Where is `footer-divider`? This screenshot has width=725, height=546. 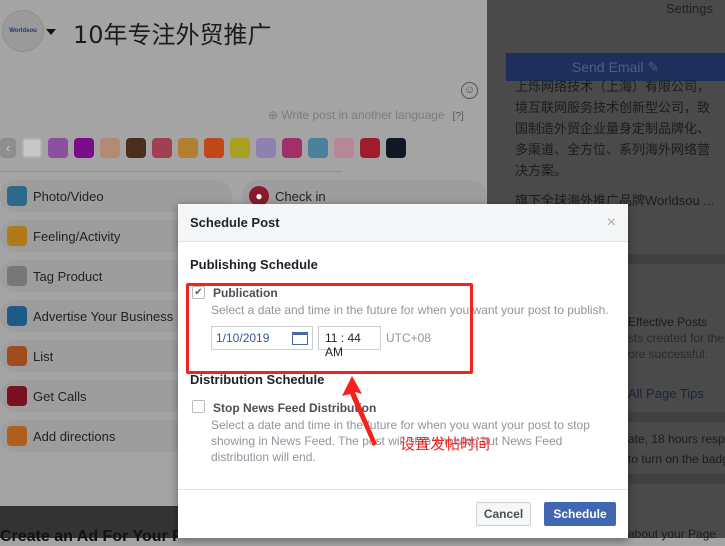 footer-divider is located at coordinates (403, 489).